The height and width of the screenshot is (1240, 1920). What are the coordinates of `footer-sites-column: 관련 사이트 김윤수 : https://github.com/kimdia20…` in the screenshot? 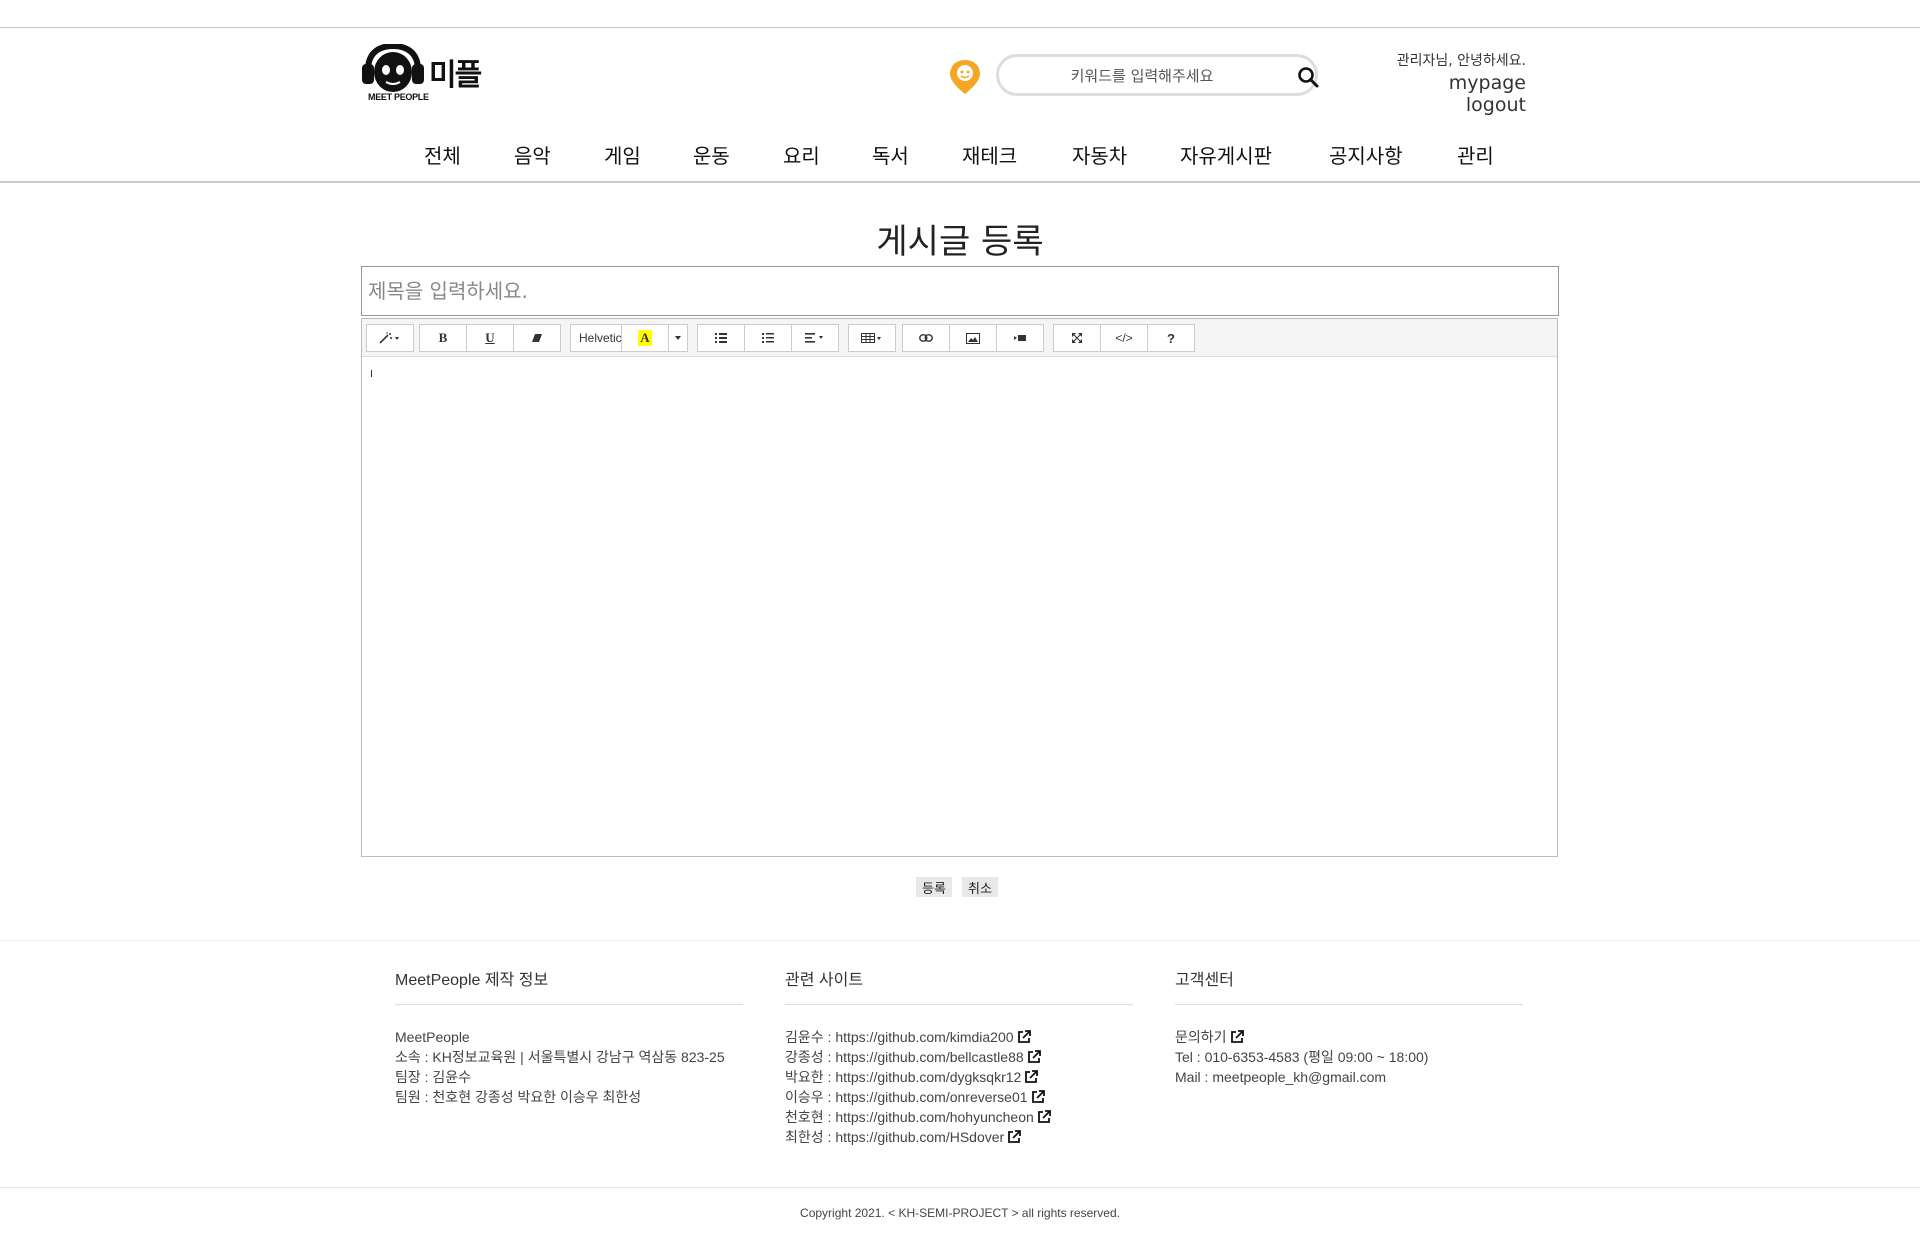 It's located at (959, 1056).